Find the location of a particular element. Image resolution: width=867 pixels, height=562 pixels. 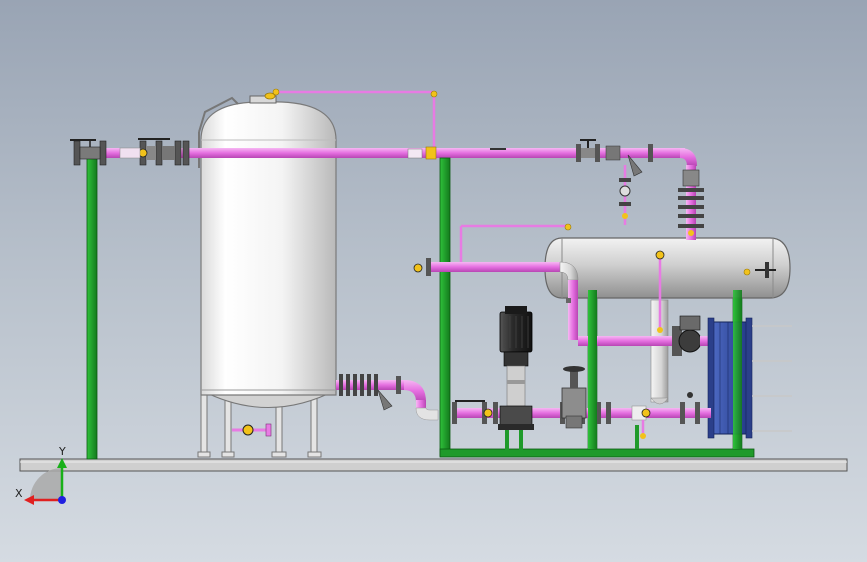

drain-valve-handwheel is located at coordinates (248, 430).